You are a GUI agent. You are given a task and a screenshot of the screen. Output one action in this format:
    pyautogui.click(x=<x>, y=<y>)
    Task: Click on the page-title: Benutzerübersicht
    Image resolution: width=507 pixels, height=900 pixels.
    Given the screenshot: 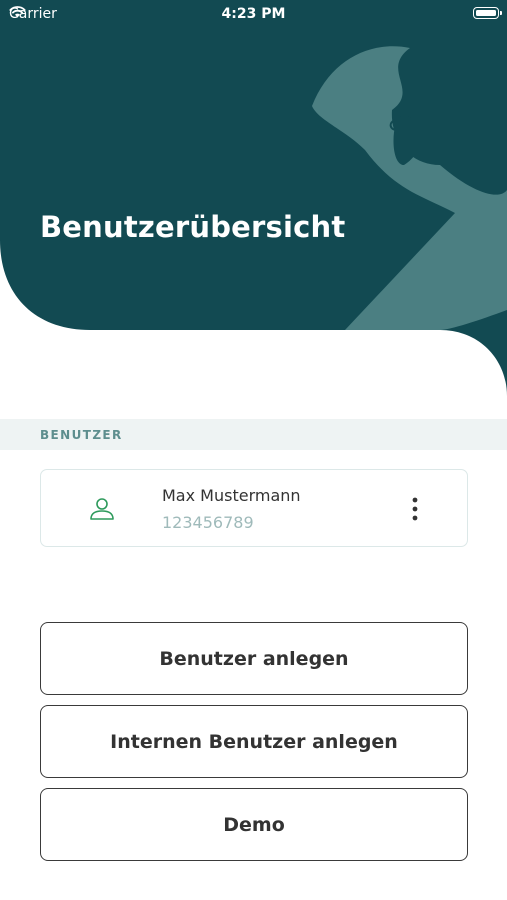 What is the action you would take?
    pyautogui.click(x=193, y=227)
    